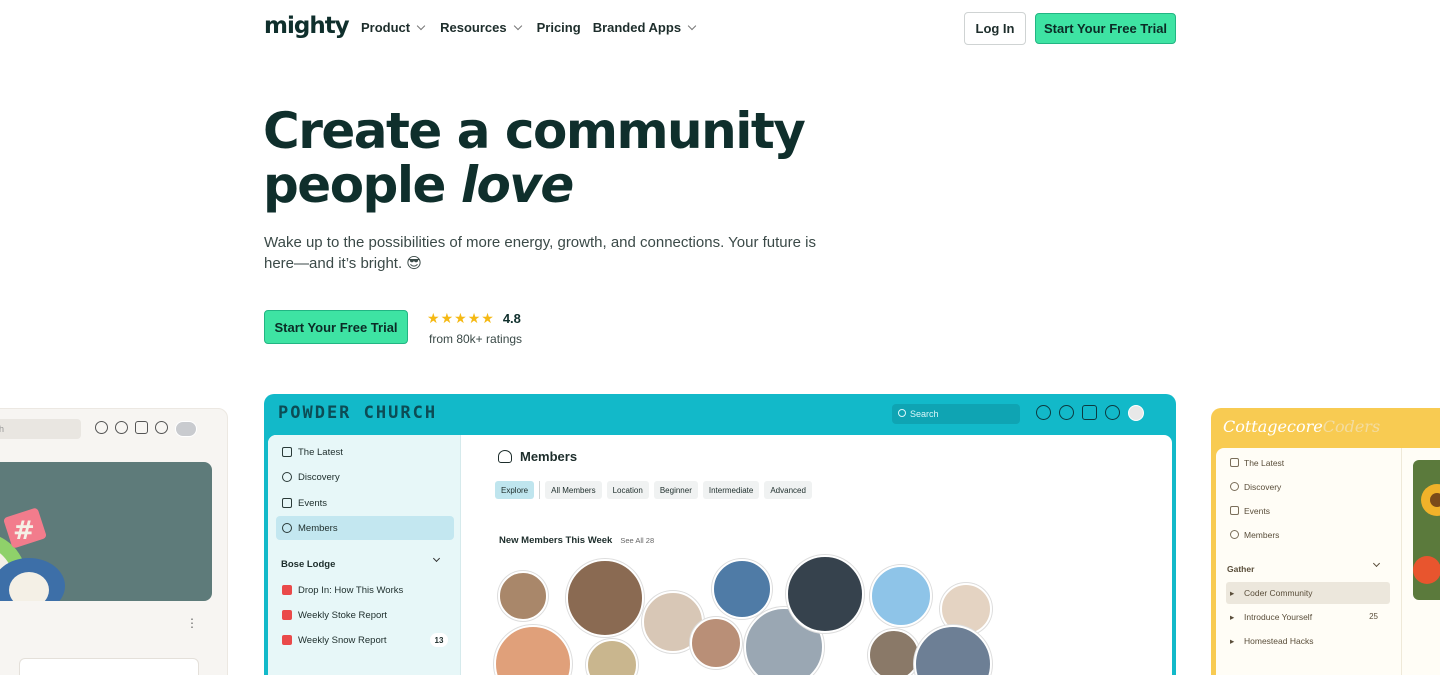  I want to click on hero-free-trial-button: Start Your Free Trial, so click(336, 327).